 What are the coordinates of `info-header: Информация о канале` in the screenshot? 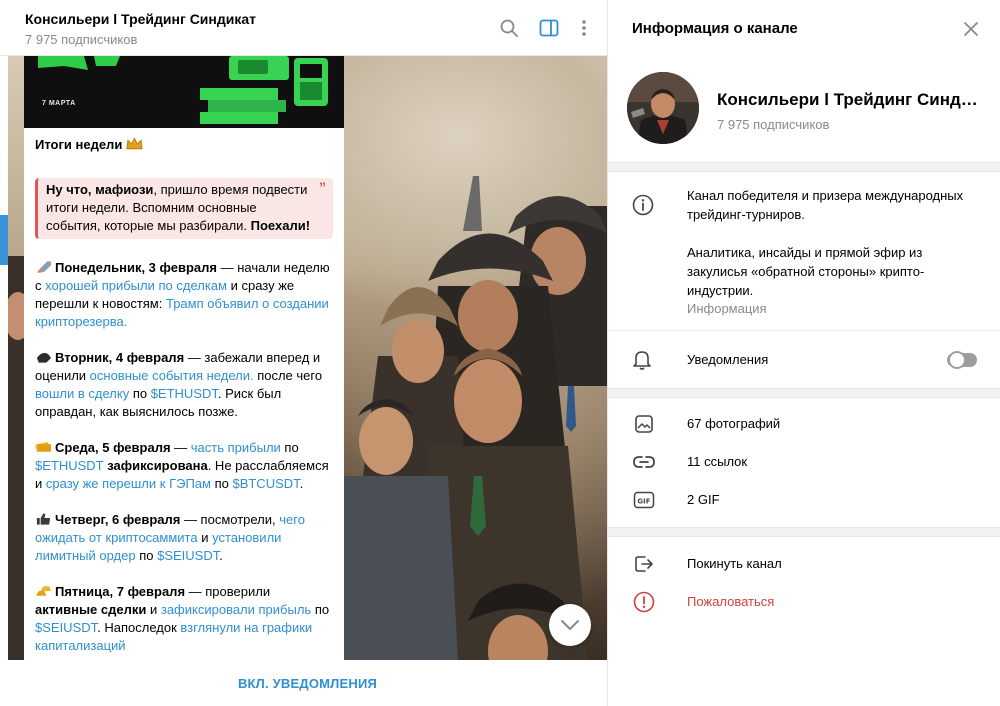 It's located at (804, 28).